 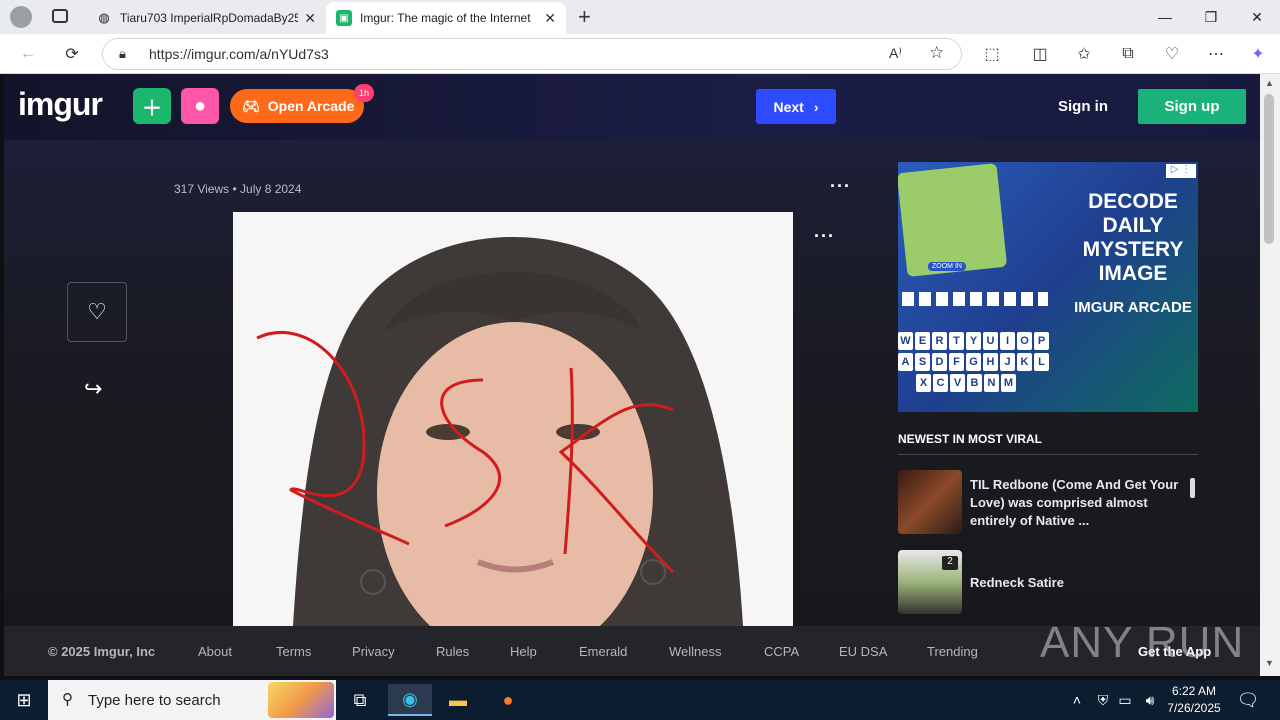 What do you see at coordinates (1192, 106) in the screenshot?
I see `sign-up-button: Sign up` at bounding box center [1192, 106].